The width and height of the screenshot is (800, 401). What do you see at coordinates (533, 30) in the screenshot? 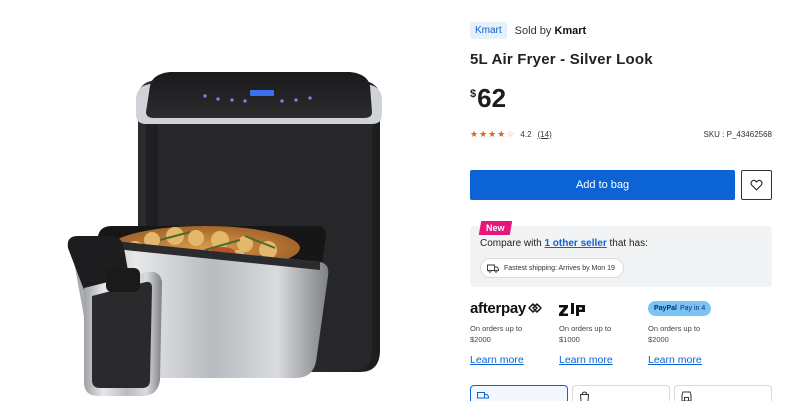
I see `sold-by-prefix: Sold by` at bounding box center [533, 30].